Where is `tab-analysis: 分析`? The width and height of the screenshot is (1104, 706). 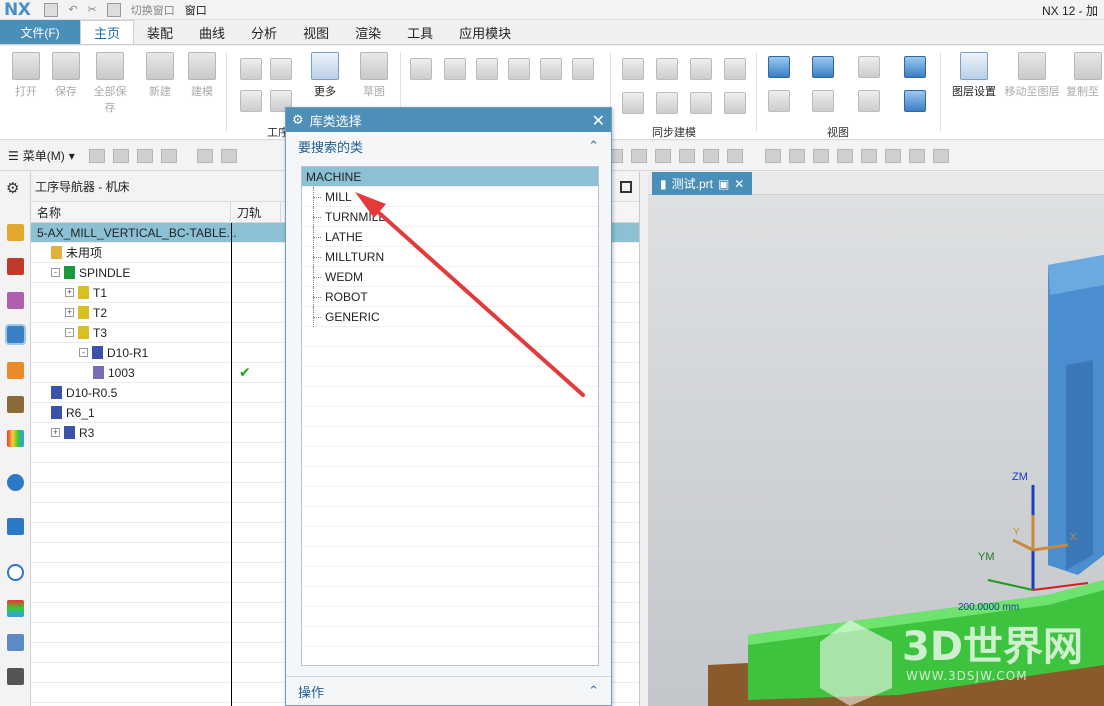 tab-analysis: 分析 is located at coordinates (264, 32).